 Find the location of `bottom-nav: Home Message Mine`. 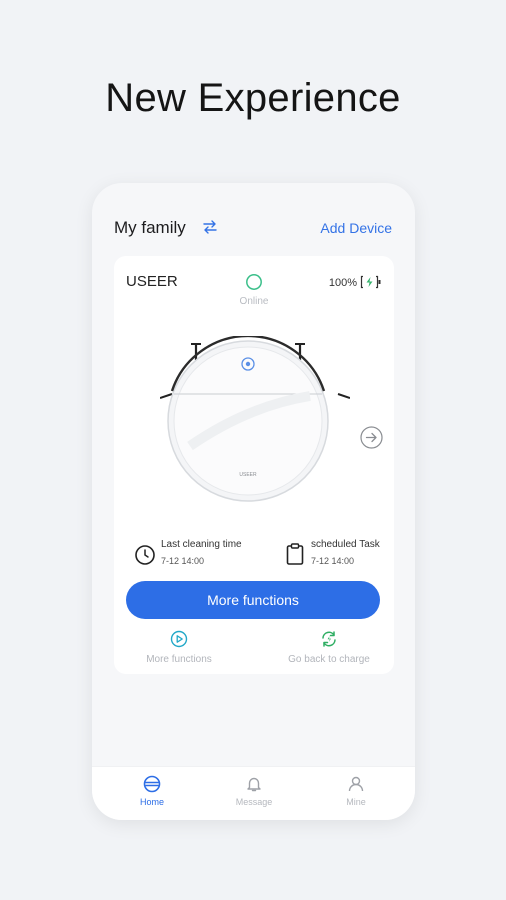

bottom-nav: Home Message Mine is located at coordinates (253, 793).